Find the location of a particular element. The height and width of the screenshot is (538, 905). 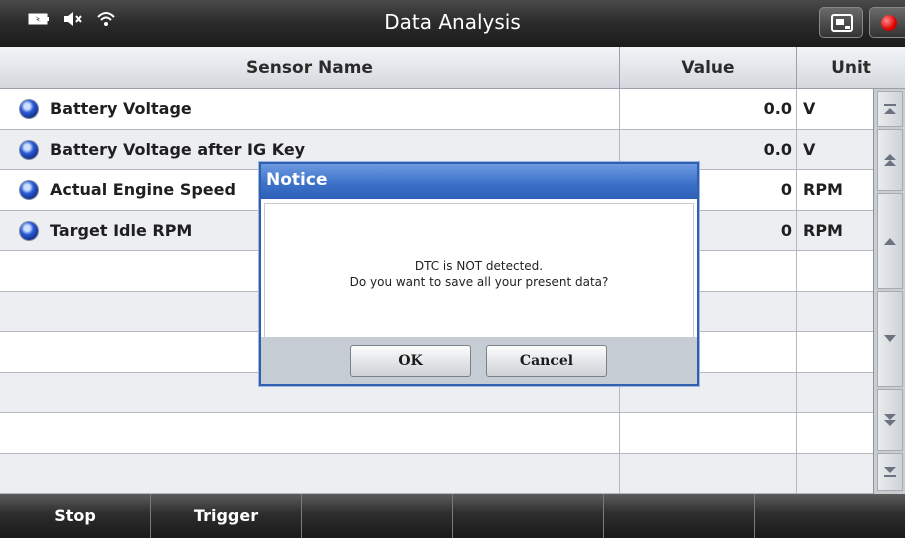

dialog-title: Notice is located at coordinates (479, 181).